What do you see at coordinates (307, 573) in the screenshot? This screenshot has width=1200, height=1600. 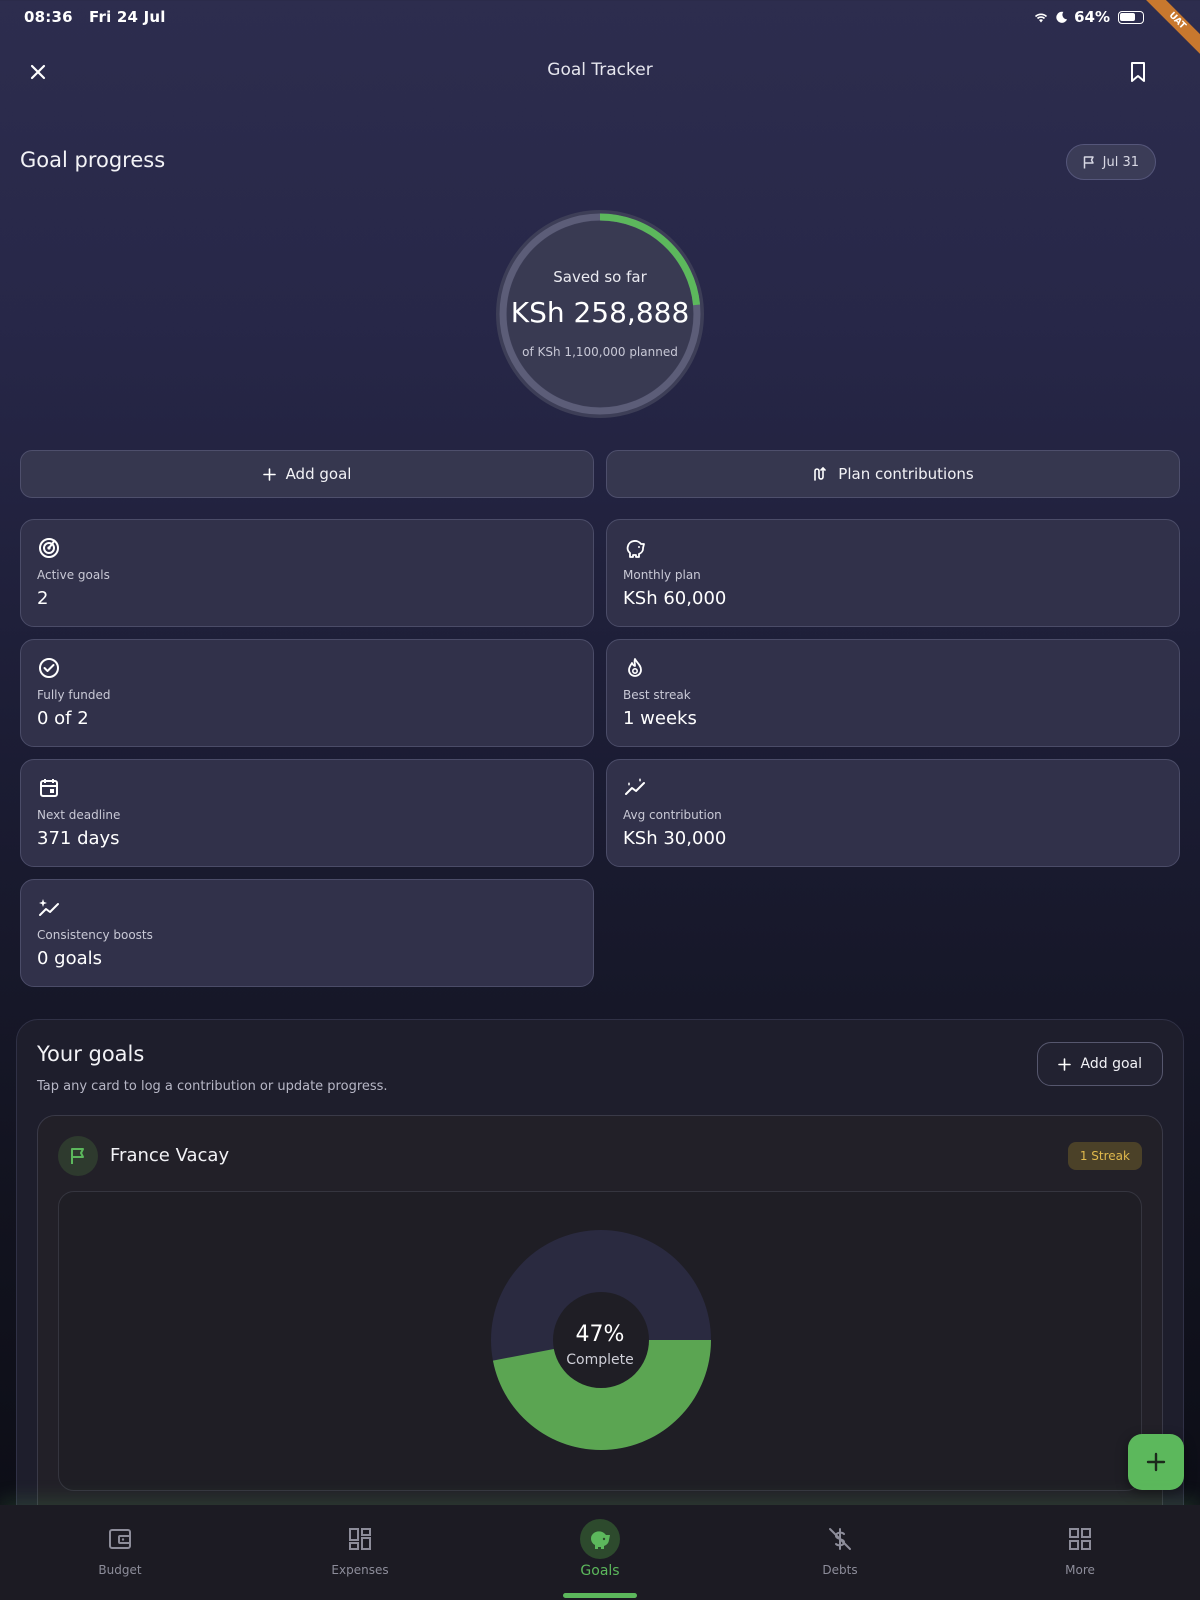 I see `stat-card-active-goals: Active goals 2` at bounding box center [307, 573].